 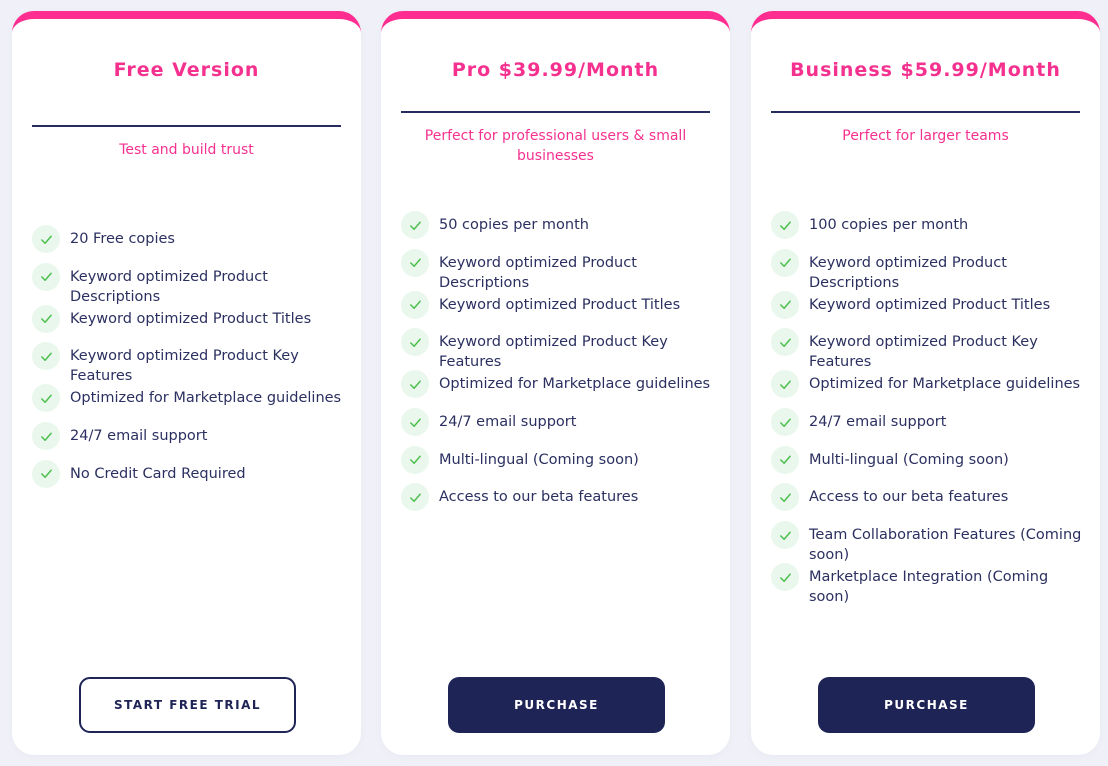 I want to click on feature-item: 100 copies per month, so click(x=931, y=231).